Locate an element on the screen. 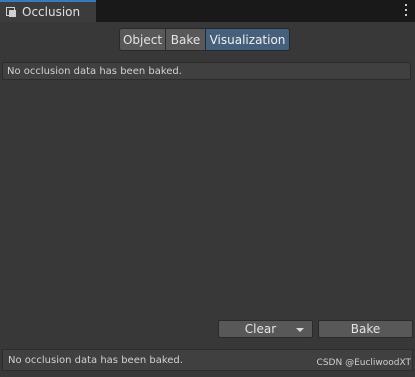  bake-button-label: Bake is located at coordinates (365, 329).